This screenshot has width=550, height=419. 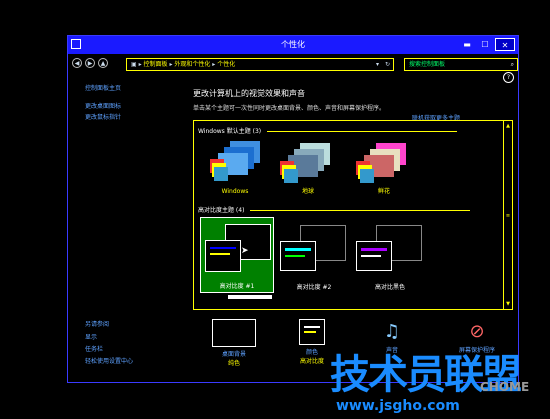 I want to click on back-icon: ◀, so click(x=77, y=63).